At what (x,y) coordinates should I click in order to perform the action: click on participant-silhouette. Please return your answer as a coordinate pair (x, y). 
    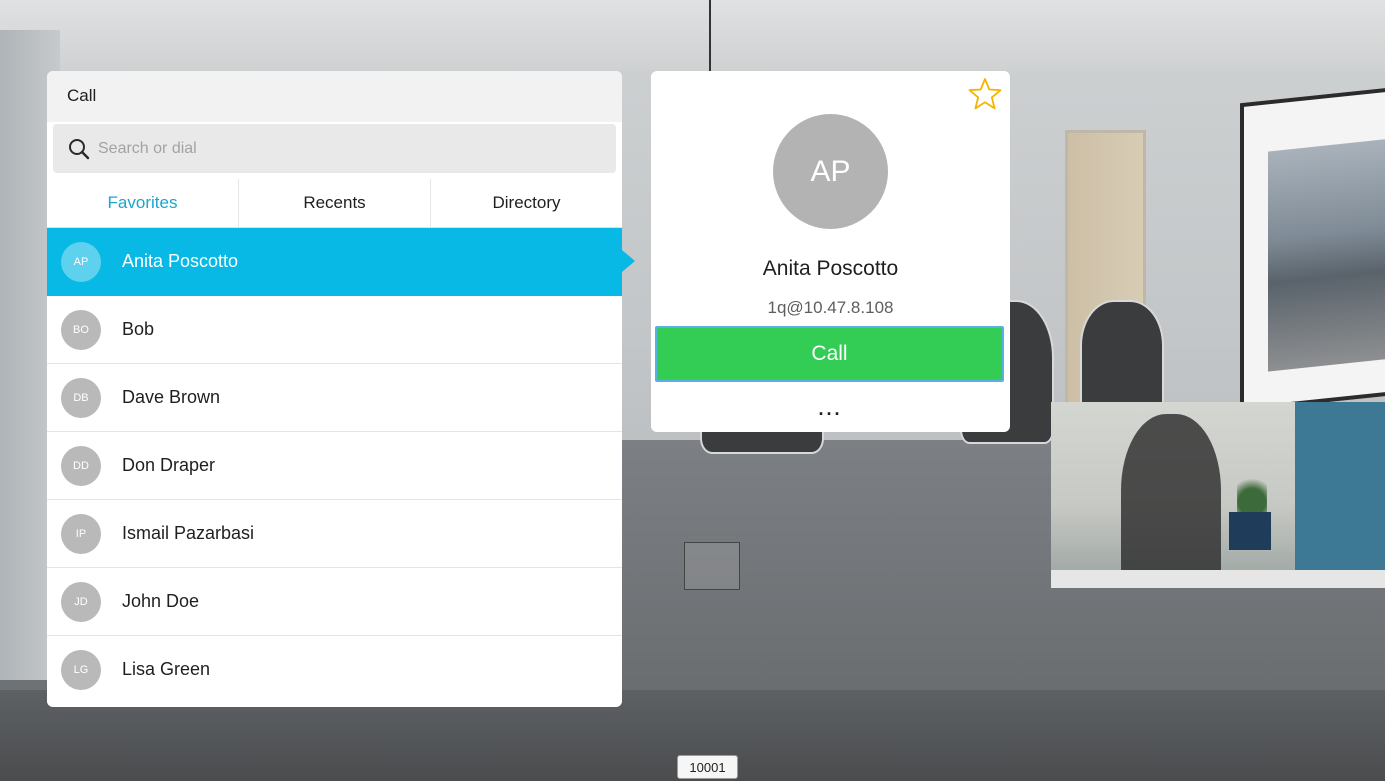
    Looking at the image, I should click on (1122, 357).